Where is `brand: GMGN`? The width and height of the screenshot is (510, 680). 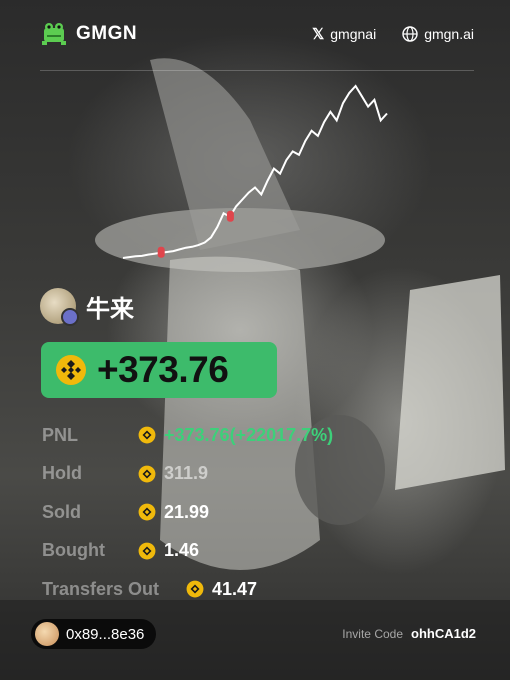
brand: GMGN is located at coordinates (88, 34).